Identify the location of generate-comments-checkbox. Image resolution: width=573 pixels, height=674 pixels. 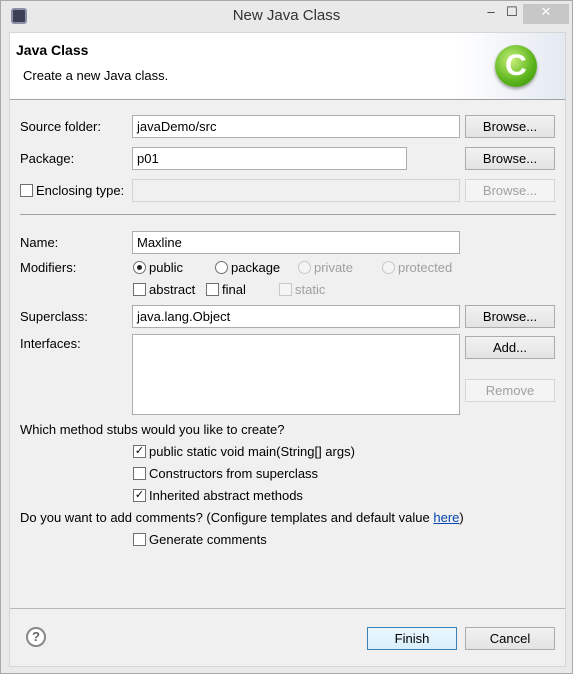
(139, 539).